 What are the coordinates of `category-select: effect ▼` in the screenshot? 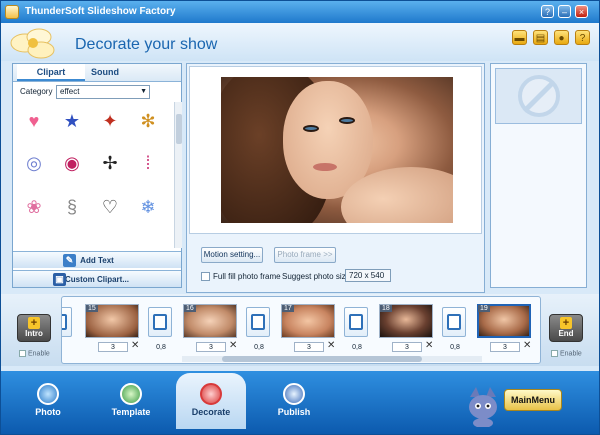 It's located at (103, 92).